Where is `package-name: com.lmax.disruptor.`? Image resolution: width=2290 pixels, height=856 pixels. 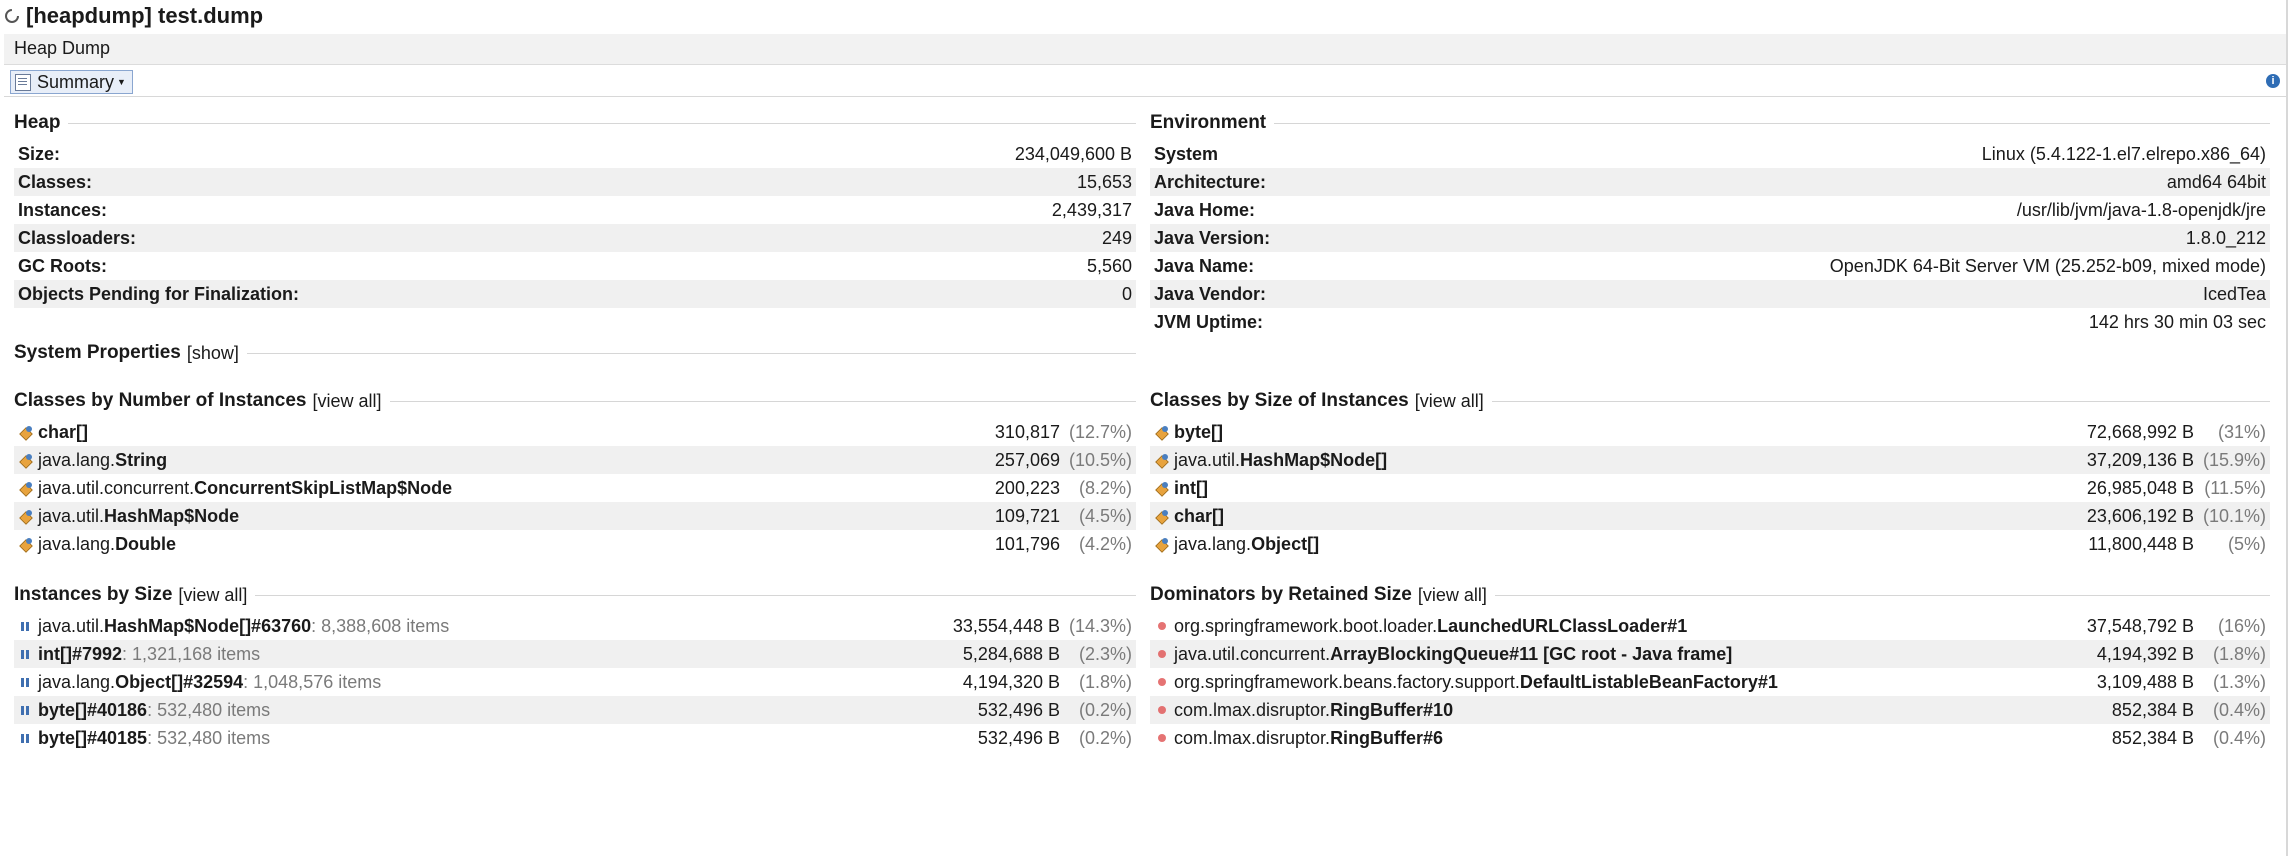
package-name: com.lmax.disruptor. is located at coordinates (1252, 737).